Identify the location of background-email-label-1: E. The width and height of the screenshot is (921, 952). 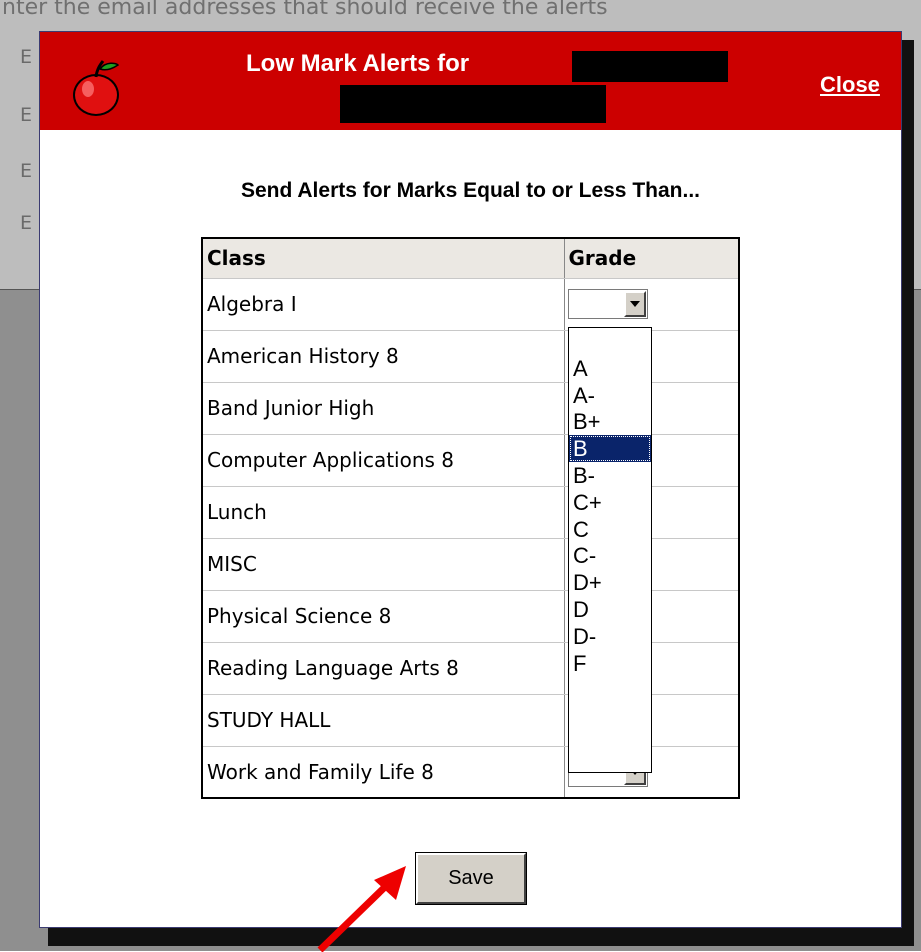
(26, 57).